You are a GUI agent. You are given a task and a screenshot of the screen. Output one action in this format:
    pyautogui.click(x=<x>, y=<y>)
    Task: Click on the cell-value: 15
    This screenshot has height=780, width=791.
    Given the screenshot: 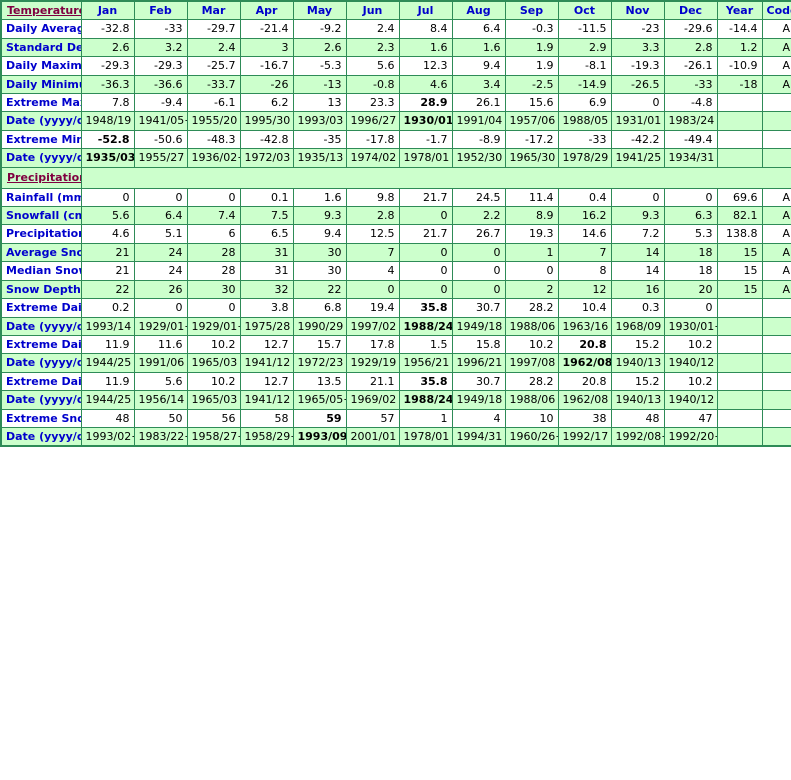 What is the action you would take?
    pyautogui.click(x=739, y=271)
    